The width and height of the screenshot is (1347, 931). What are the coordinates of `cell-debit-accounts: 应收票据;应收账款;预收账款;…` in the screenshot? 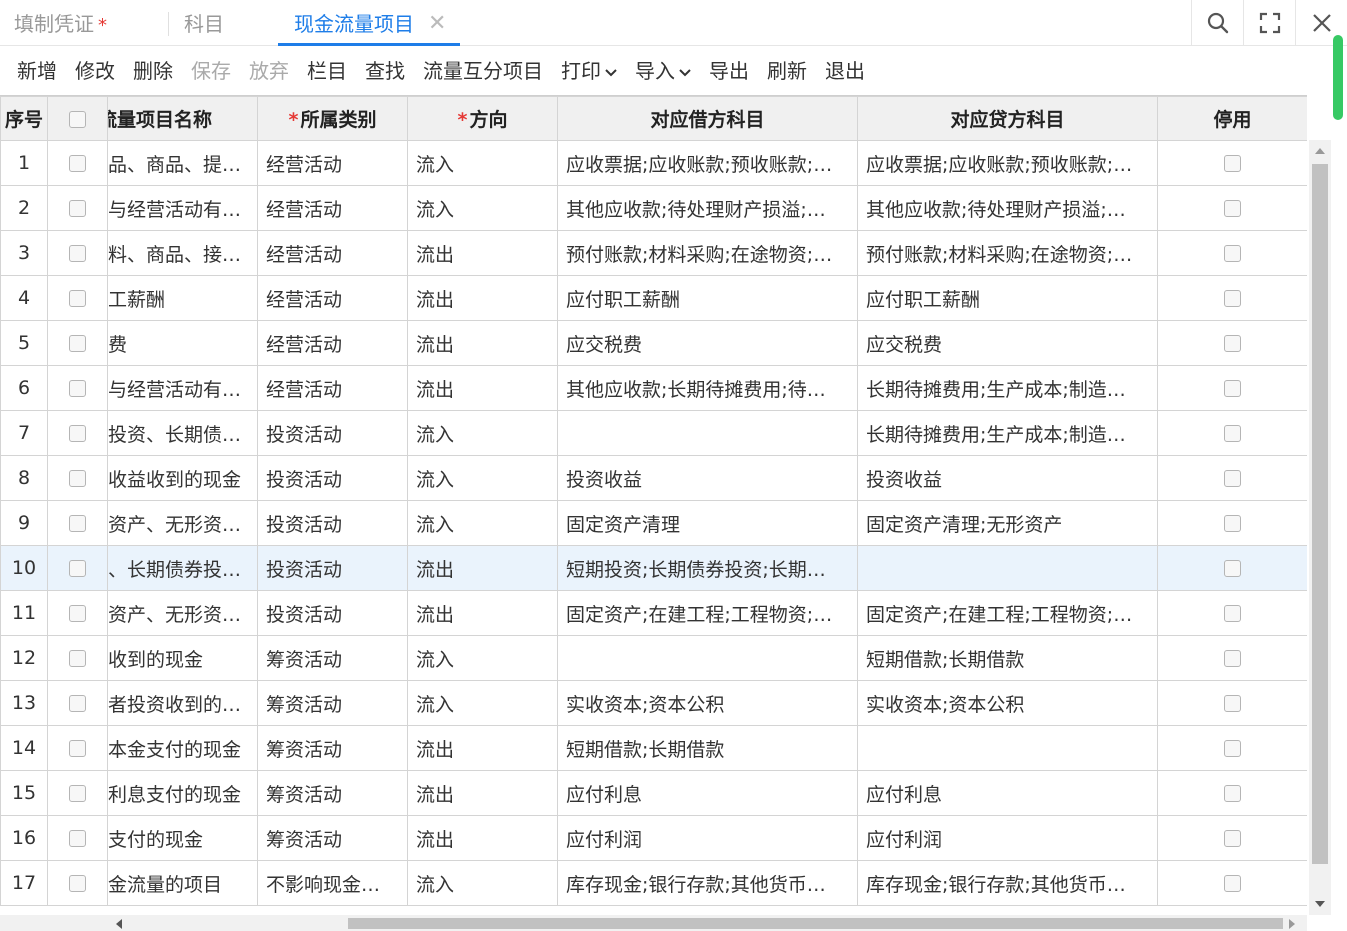 It's located at (707, 163).